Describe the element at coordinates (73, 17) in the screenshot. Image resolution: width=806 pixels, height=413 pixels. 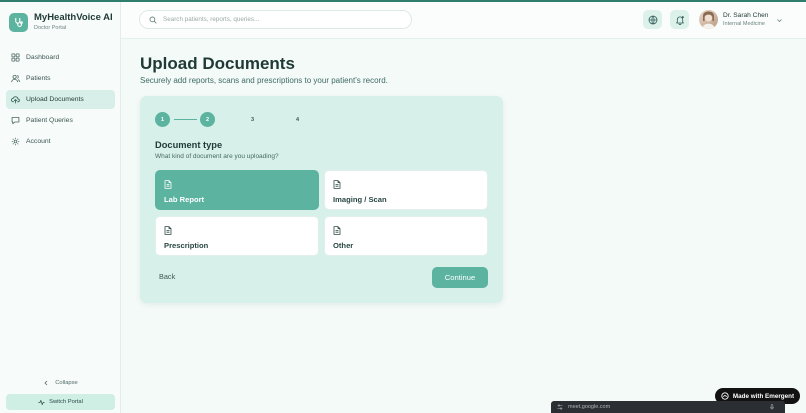
I see `app-name: MyHealthVoice AI` at that location.